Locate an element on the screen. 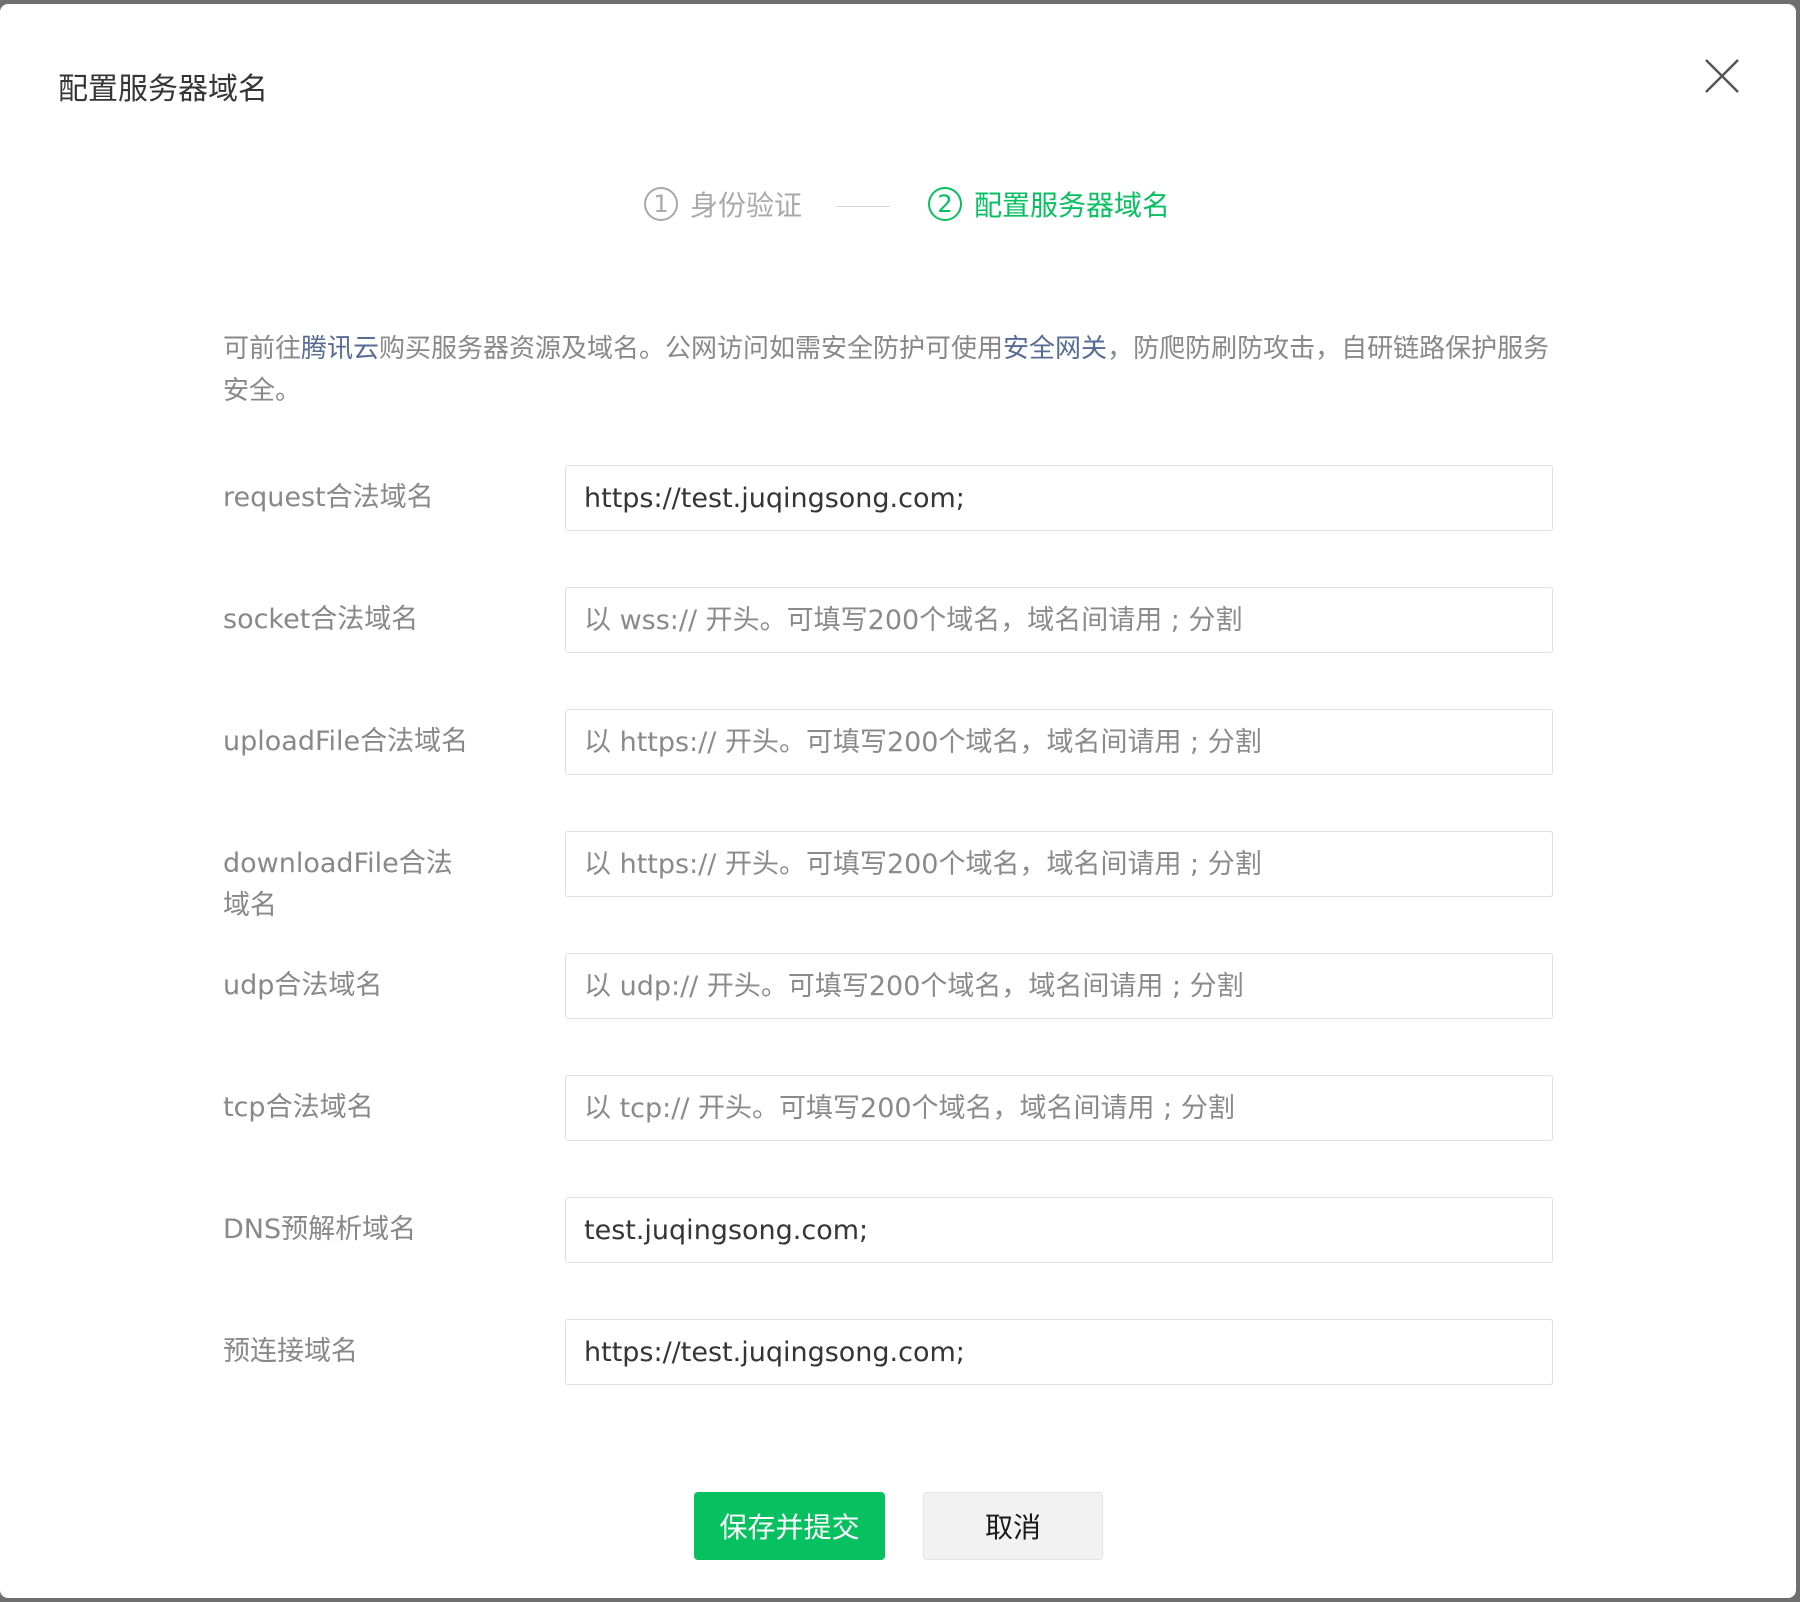 Image resolution: width=1800 pixels, height=1602 pixels. save-submit-button: 保存并提交 is located at coordinates (789, 1526).